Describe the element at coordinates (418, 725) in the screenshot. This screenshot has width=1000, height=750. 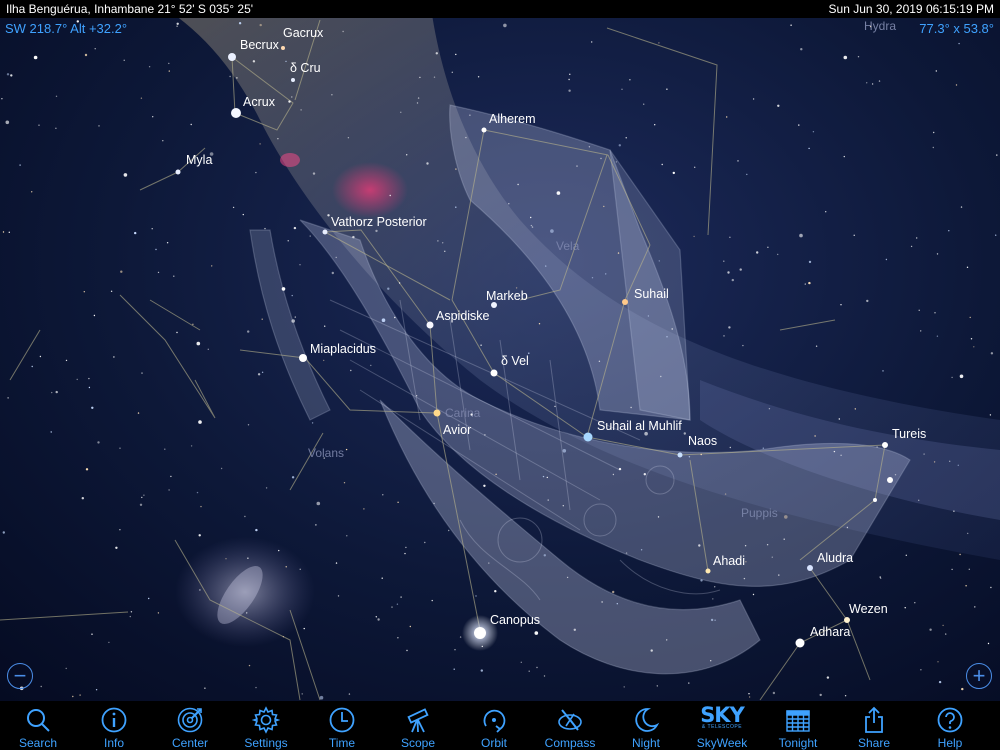
I see `toolbar-scope-button: Scope` at that location.